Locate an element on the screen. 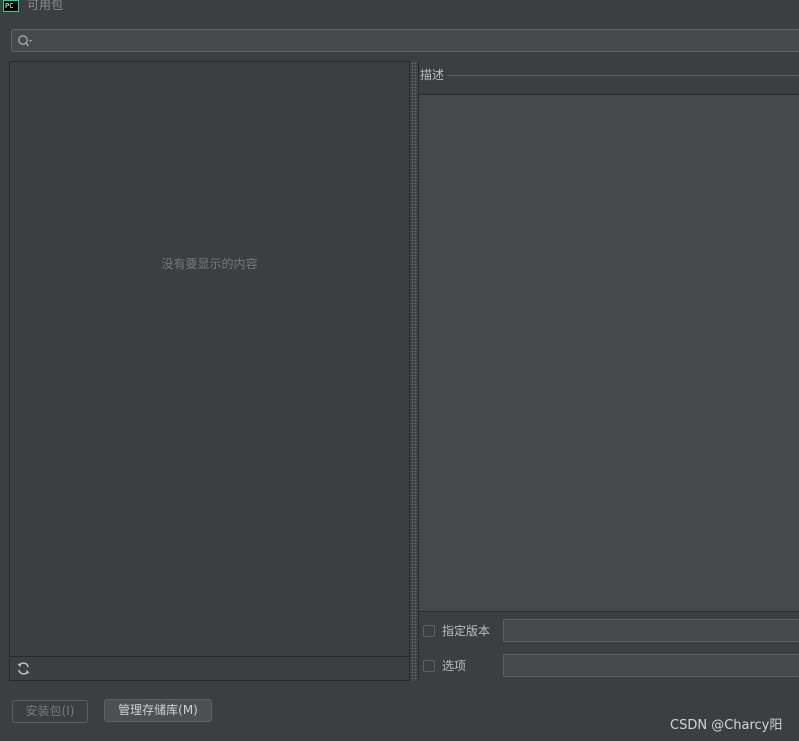  watermark-text: CSDN @Charcy阳 is located at coordinates (726, 725).